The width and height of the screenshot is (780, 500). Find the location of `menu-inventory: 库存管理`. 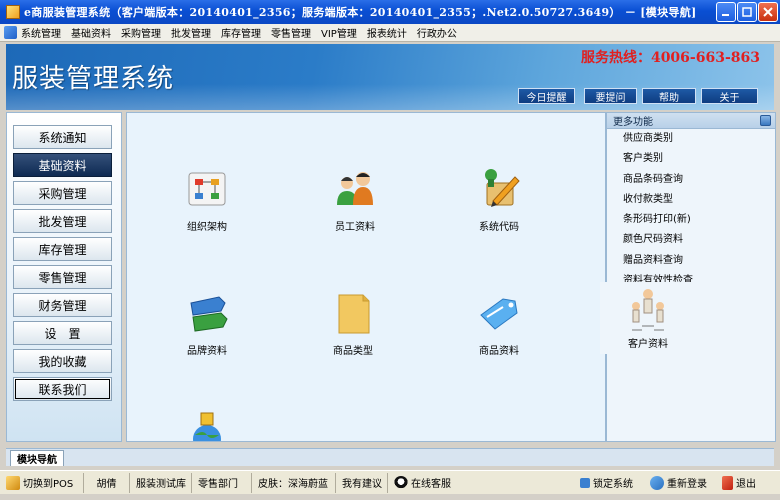

menu-inventory: 库存管理 is located at coordinates (241, 32).